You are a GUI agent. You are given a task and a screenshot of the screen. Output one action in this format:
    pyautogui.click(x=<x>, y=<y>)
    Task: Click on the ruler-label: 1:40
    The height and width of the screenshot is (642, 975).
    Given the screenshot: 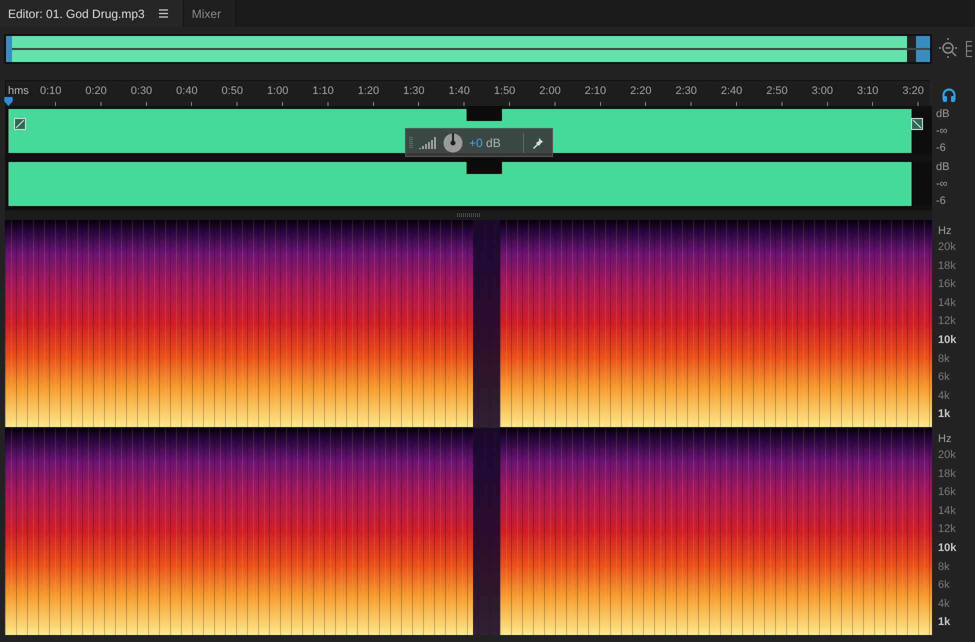 What is the action you would take?
    pyautogui.click(x=459, y=91)
    